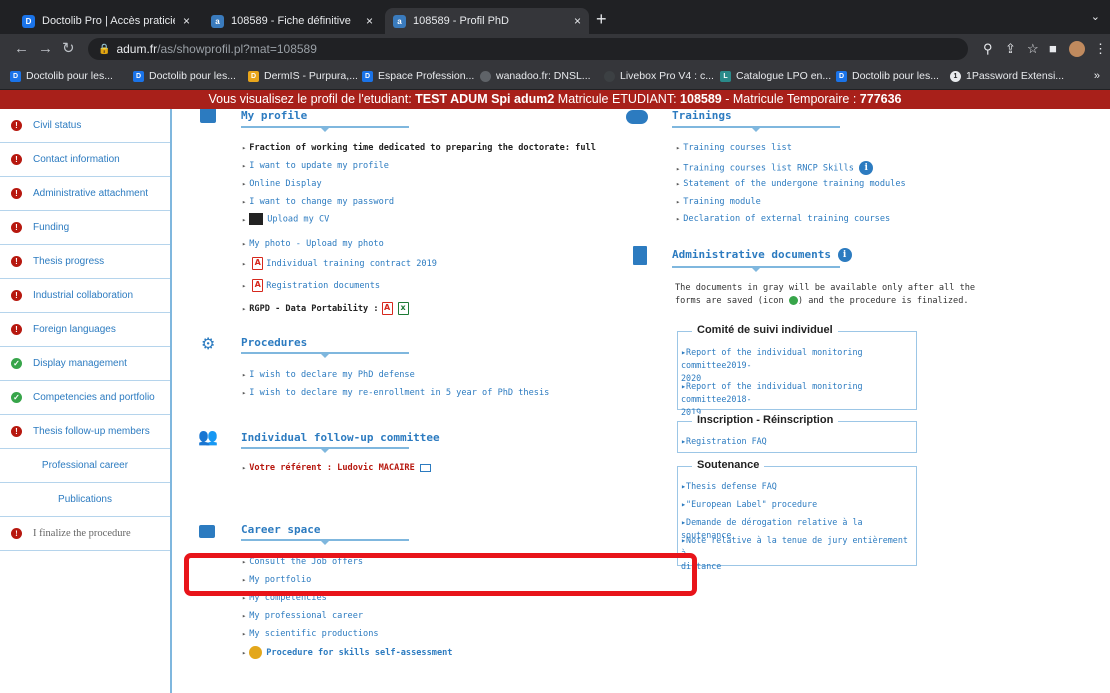  Describe the element at coordinates (310, 634) in the screenshot. I see `my-scientific-productions-link: ▸ My scientific productions` at that location.